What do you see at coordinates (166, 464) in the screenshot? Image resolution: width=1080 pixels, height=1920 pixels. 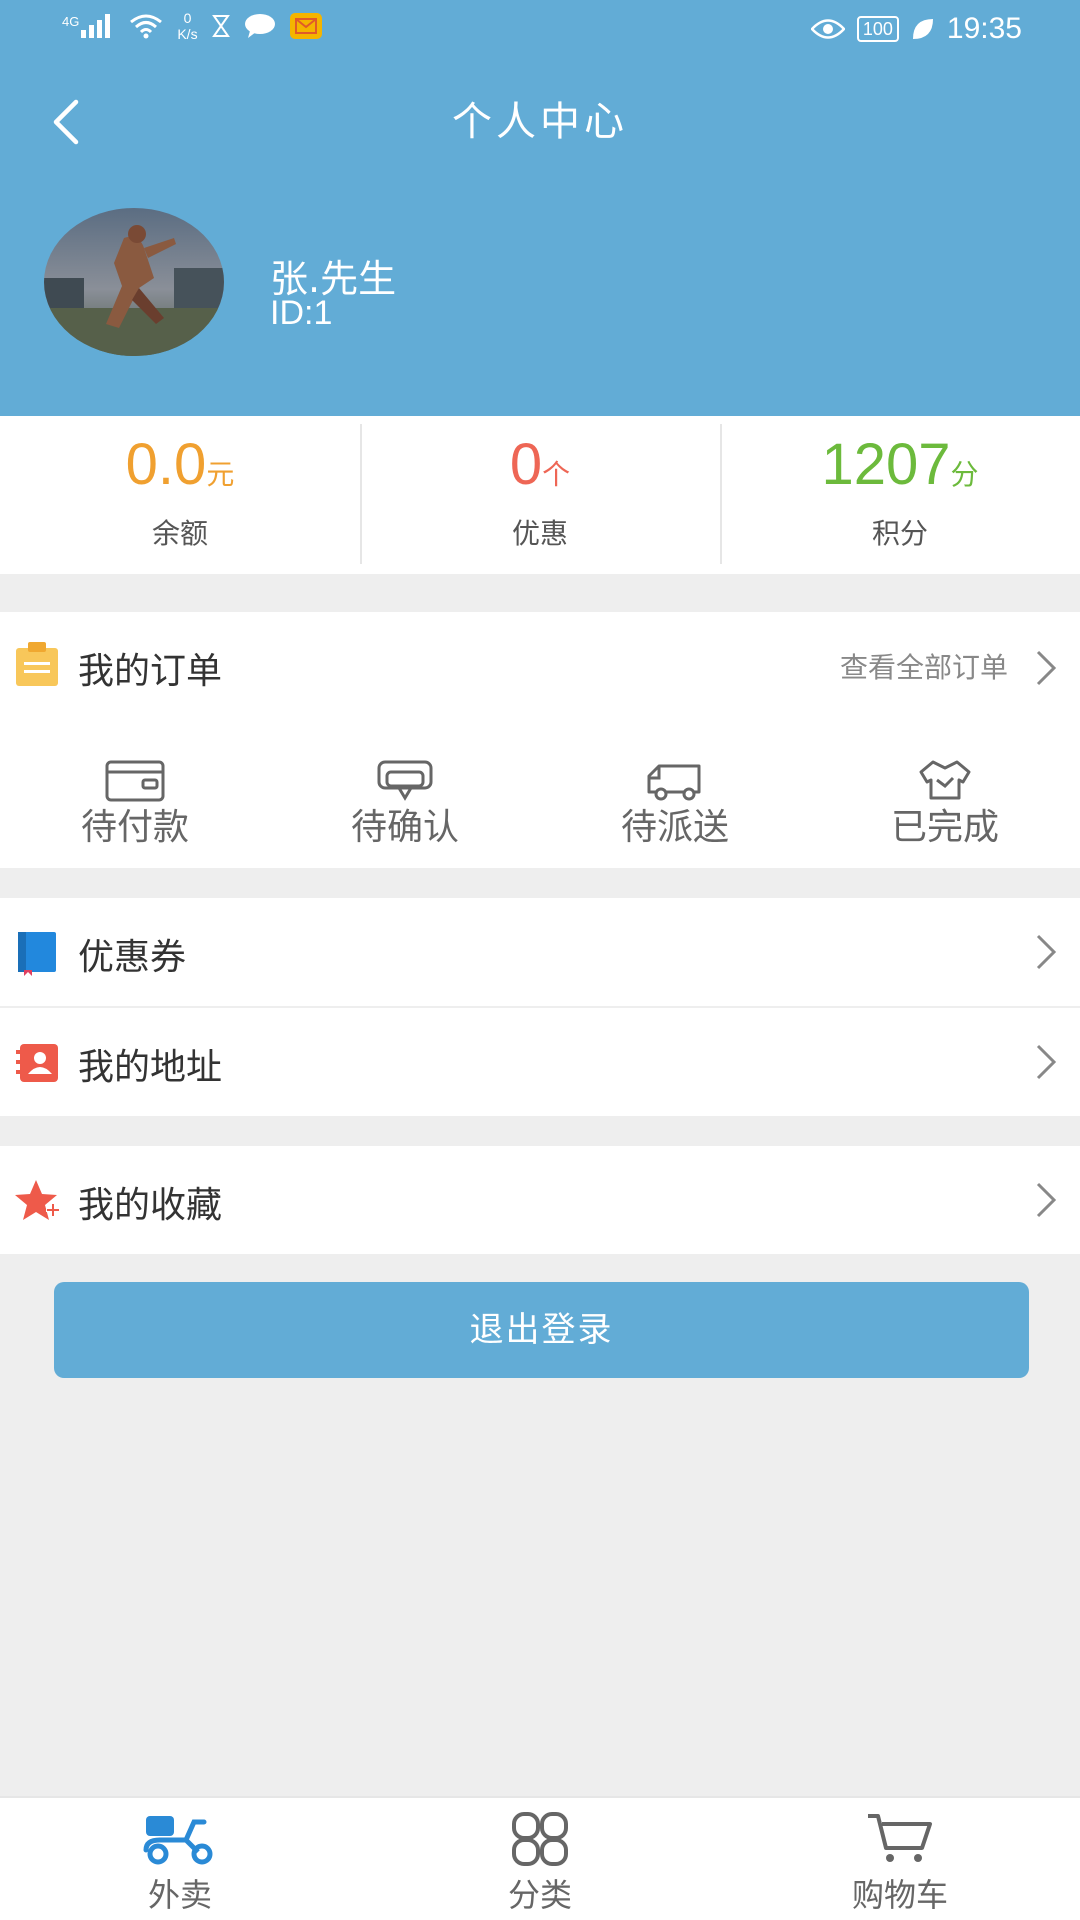 I see `balance-value: 0.0` at bounding box center [166, 464].